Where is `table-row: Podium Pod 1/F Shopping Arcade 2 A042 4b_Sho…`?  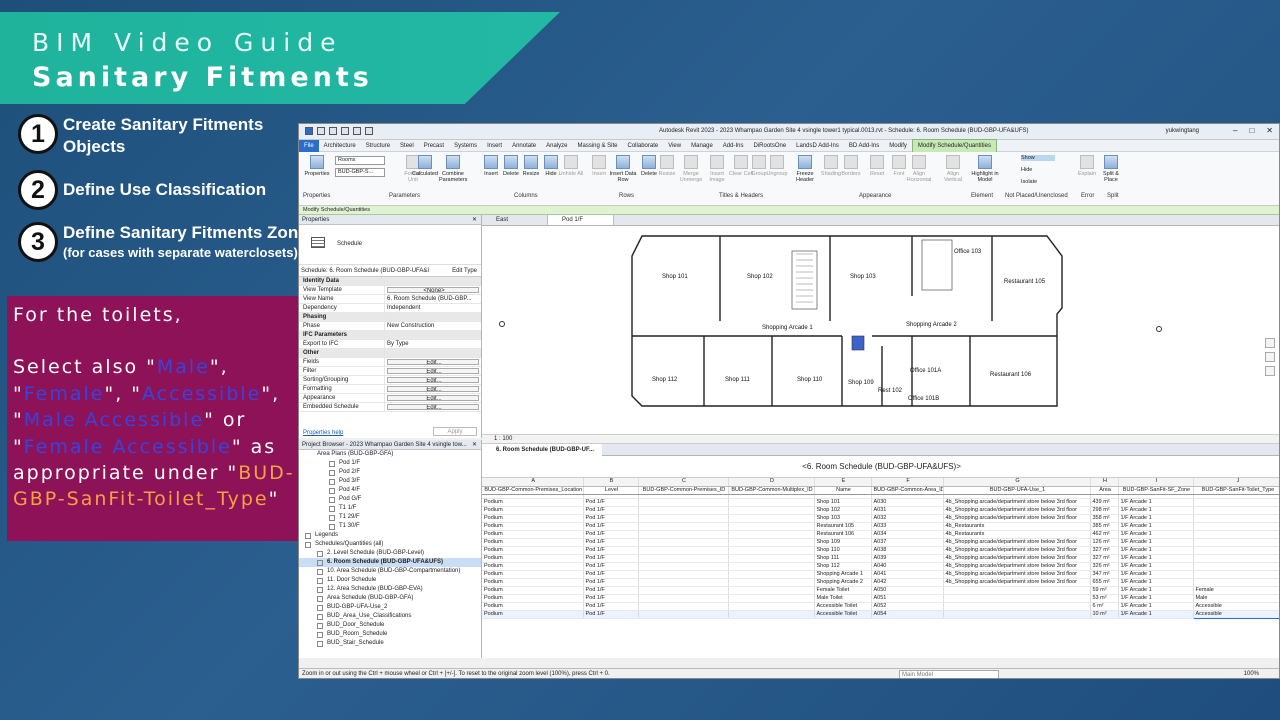
table-row: Podium Pod 1/F Shopping Arcade 2 A042 4b_Sho… is located at coordinates (880, 582).